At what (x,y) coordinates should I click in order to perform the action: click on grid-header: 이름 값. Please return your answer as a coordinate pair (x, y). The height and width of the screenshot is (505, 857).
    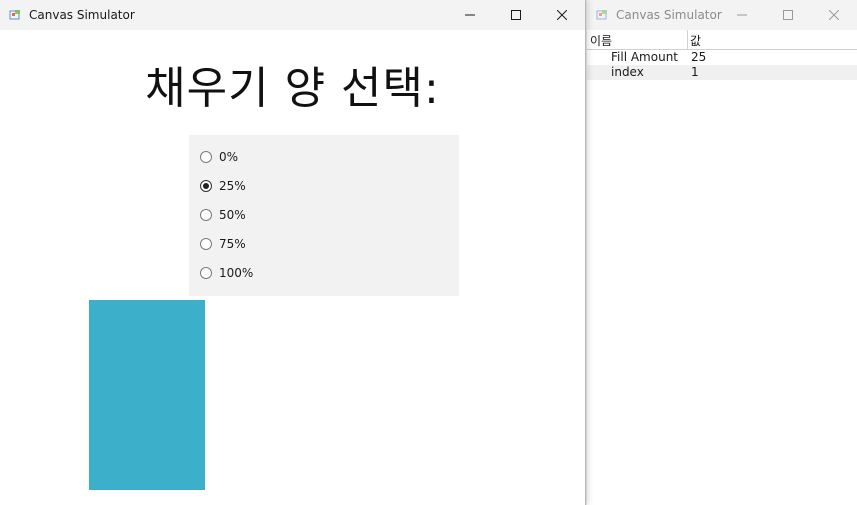
    Looking at the image, I should click on (722, 40).